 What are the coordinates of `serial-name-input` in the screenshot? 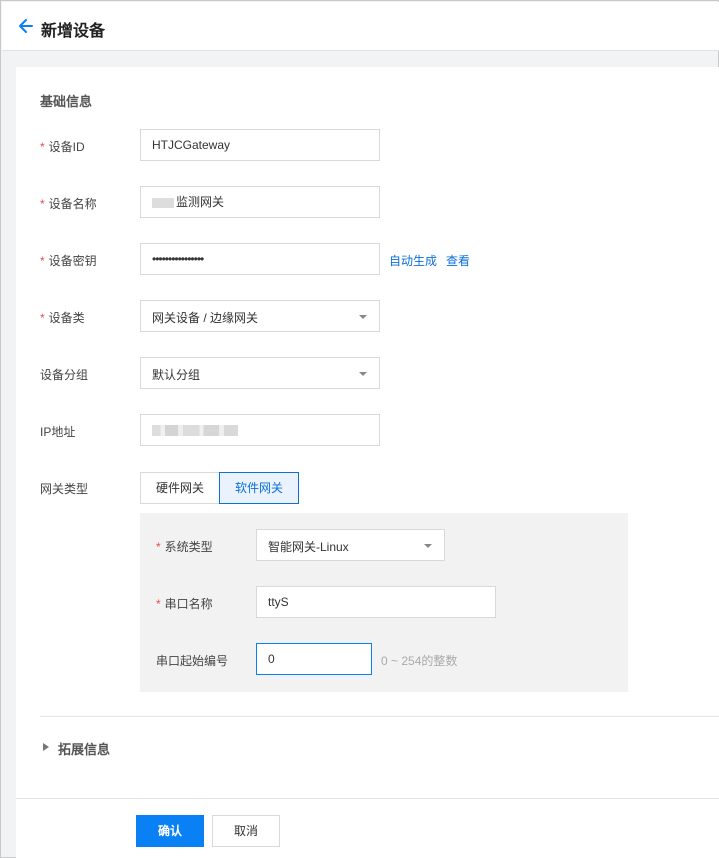 It's located at (376, 602).